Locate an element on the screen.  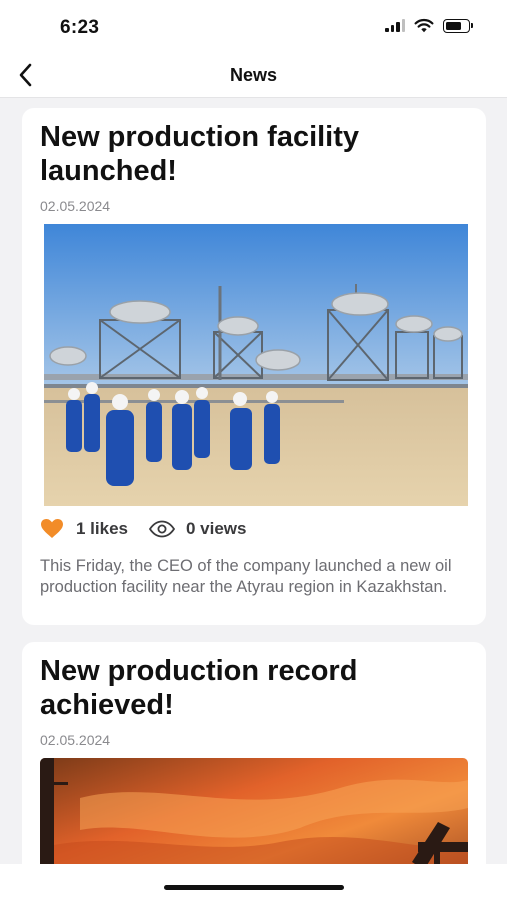
likes-count: 1 likes is located at coordinates (102, 528).